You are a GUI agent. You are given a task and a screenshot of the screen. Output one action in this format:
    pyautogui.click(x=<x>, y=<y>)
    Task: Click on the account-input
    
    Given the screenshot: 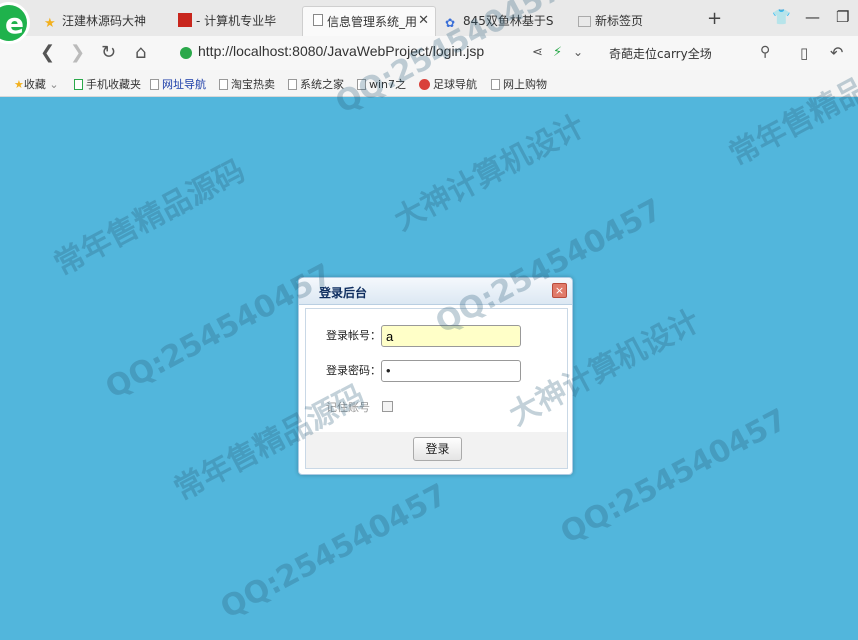 What is the action you would take?
    pyautogui.click(x=451, y=336)
    